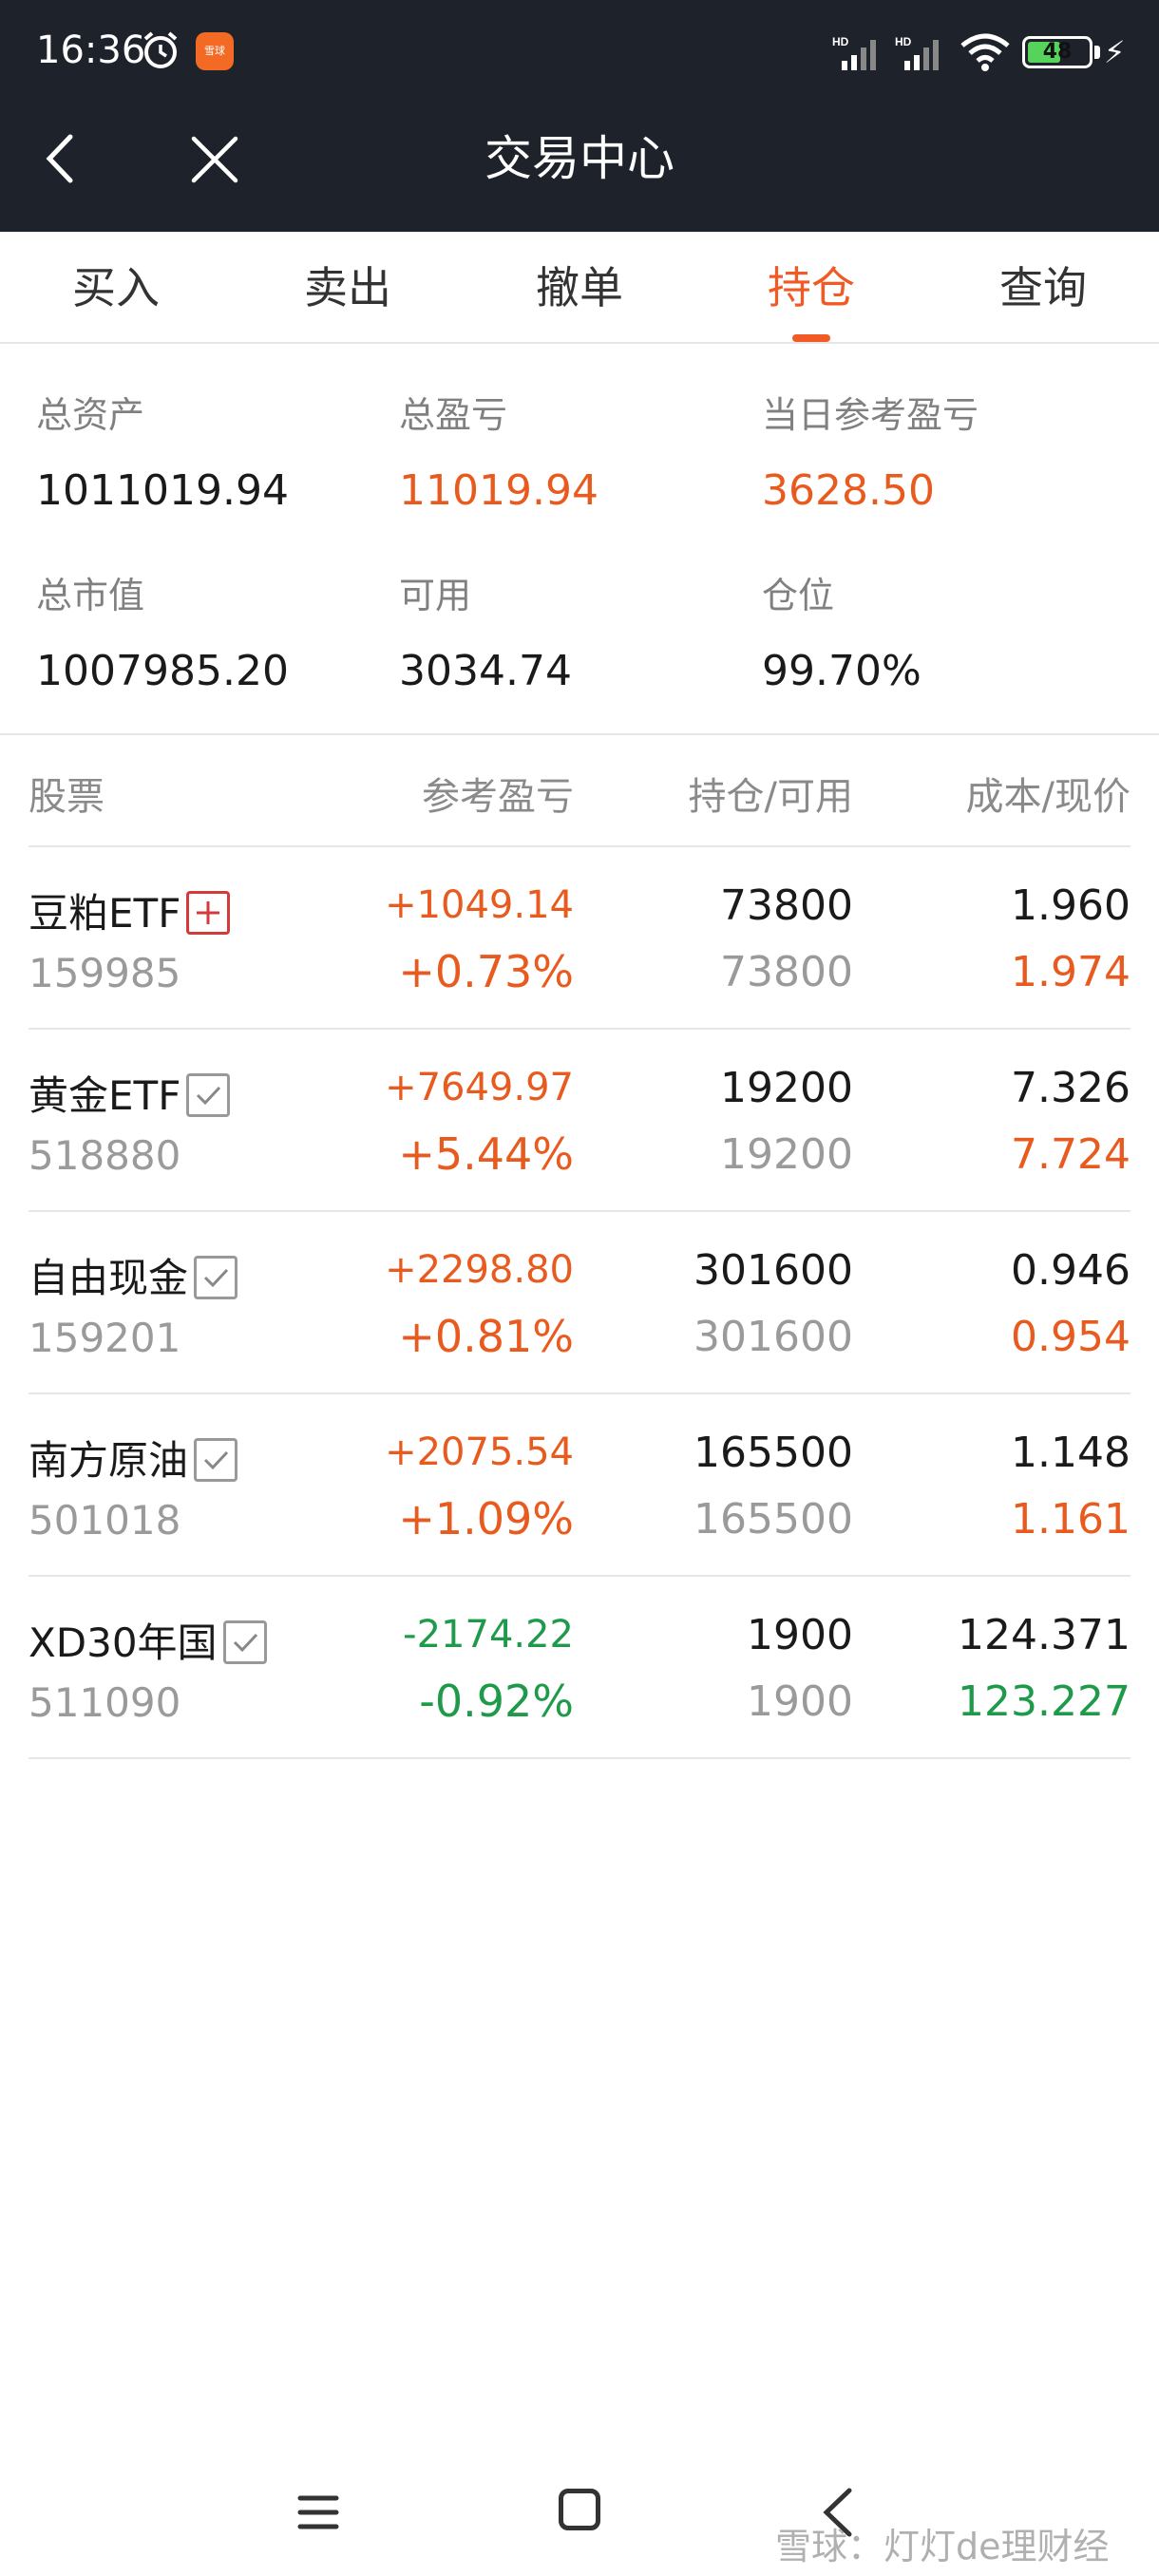 The image size is (1159, 2576). What do you see at coordinates (318, 2512) in the screenshot?
I see `menu-icon` at bounding box center [318, 2512].